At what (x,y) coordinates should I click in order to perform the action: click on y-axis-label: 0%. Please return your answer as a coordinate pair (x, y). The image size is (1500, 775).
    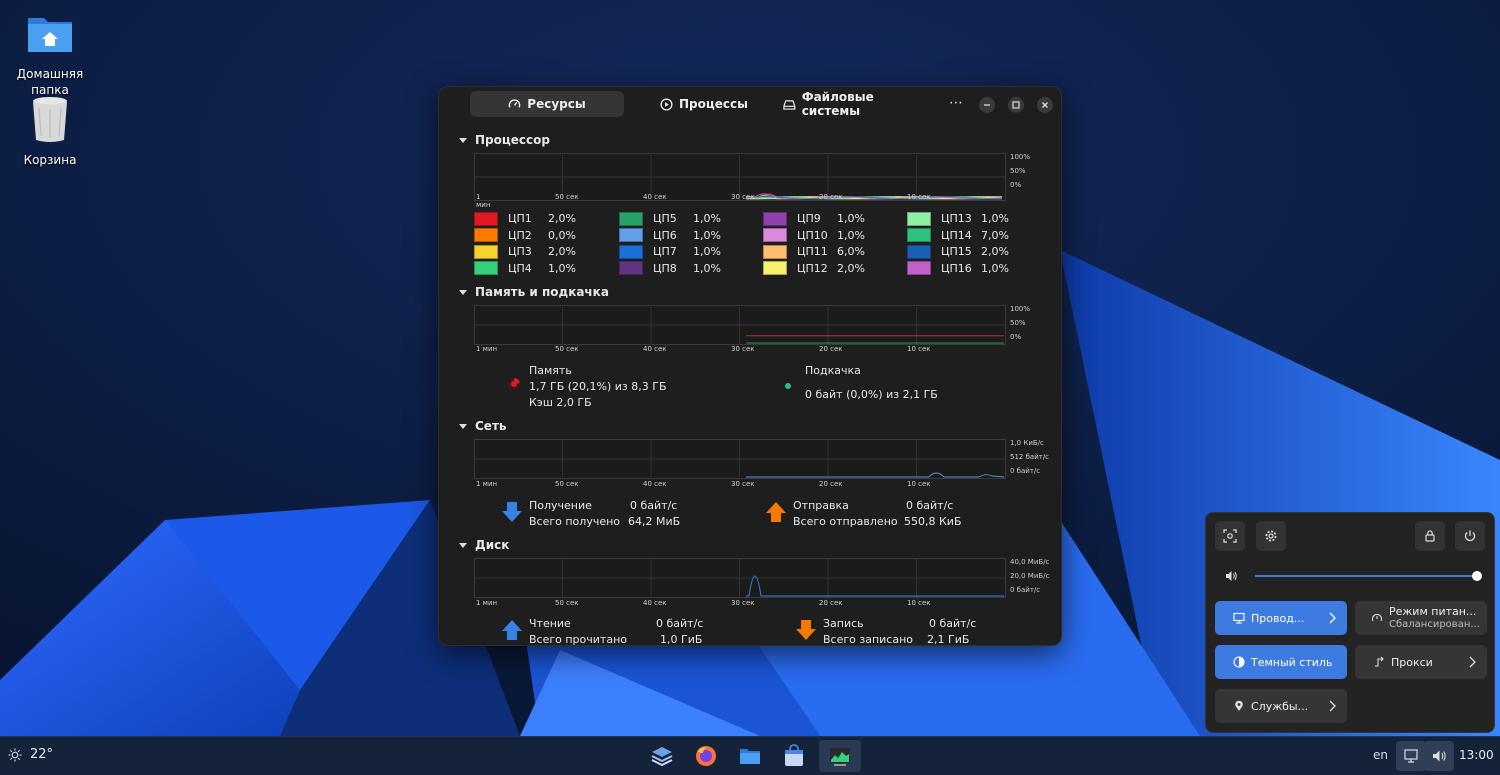
    Looking at the image, I should click on (1016, 337).